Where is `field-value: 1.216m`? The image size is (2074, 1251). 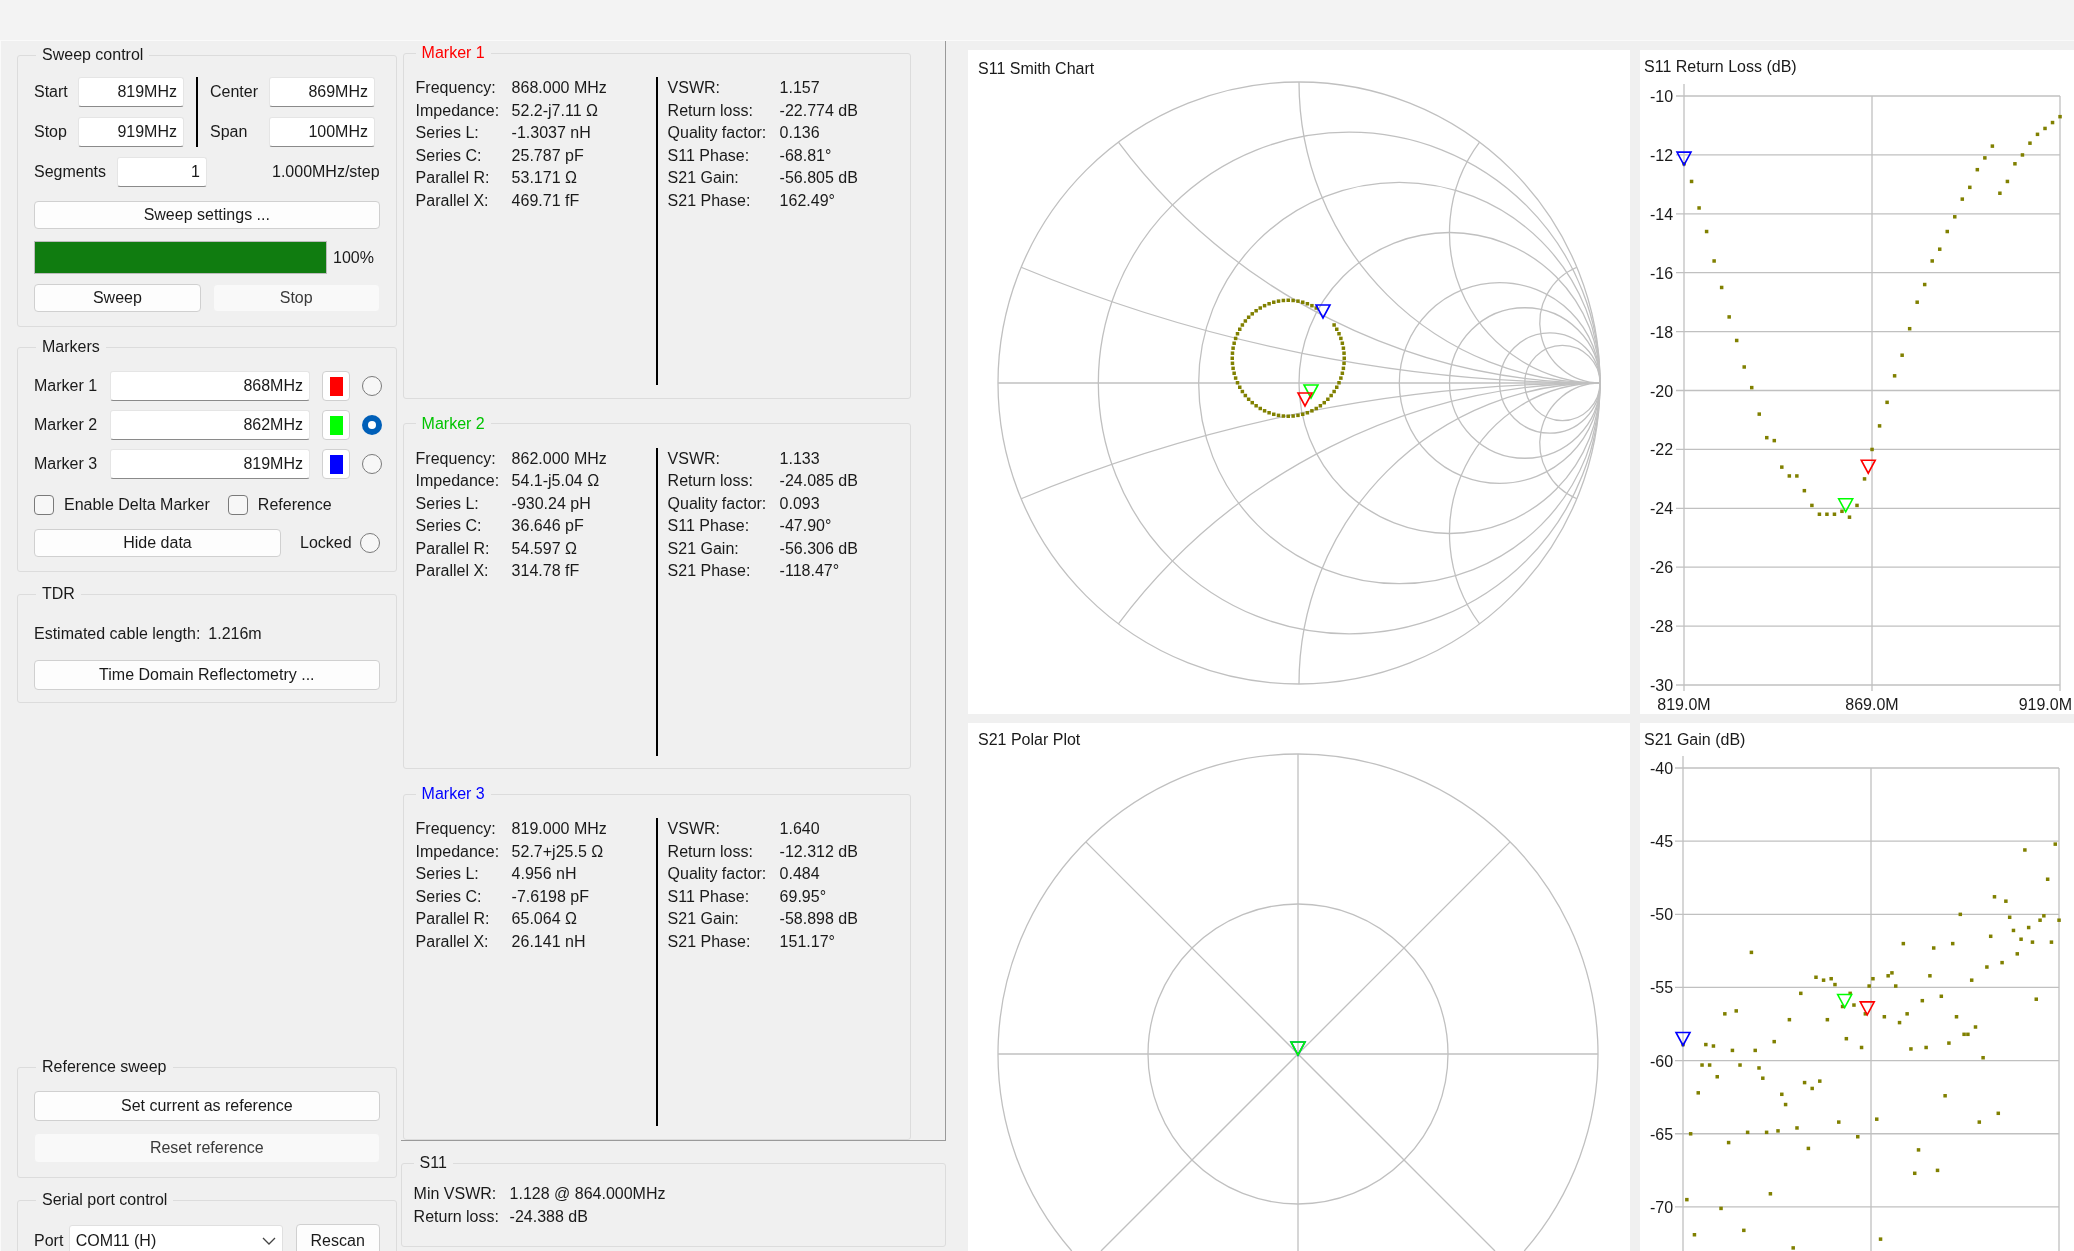 field-value: 1.216m is located at coordinates (235, 634).